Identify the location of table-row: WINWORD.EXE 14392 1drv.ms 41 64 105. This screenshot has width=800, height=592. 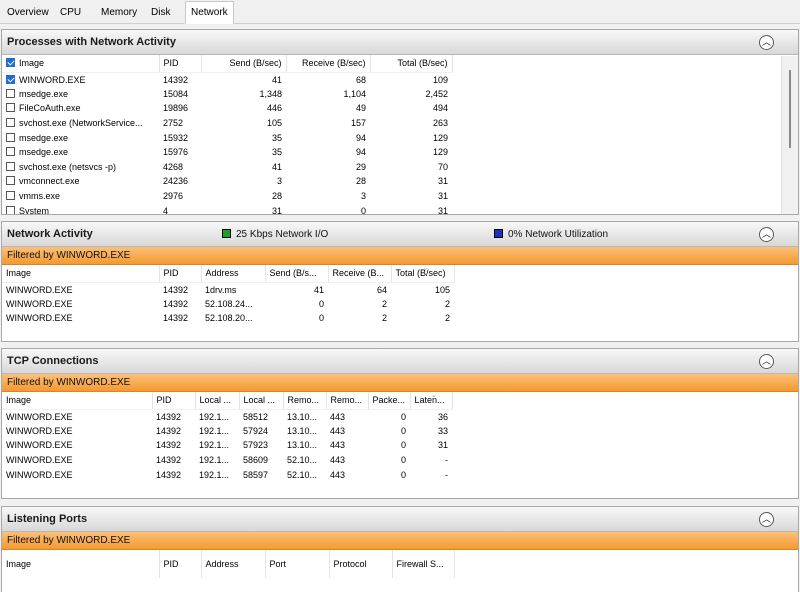
(228, 289).